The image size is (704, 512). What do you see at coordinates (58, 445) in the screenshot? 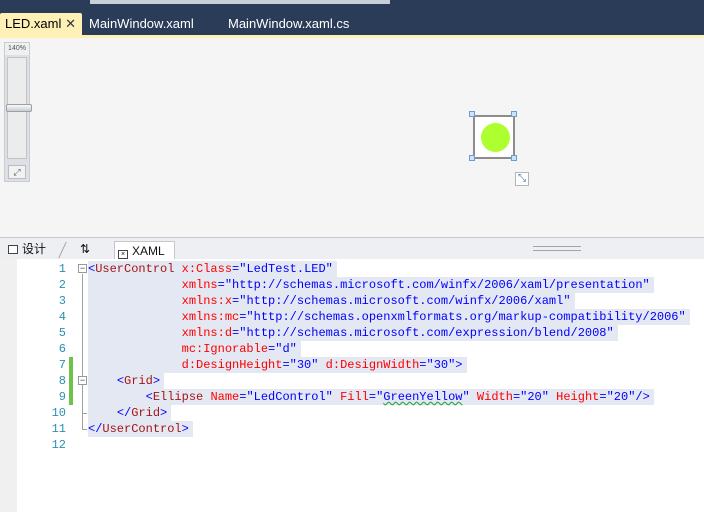
I see `line-number: 12` at bounding box center [58, 445].